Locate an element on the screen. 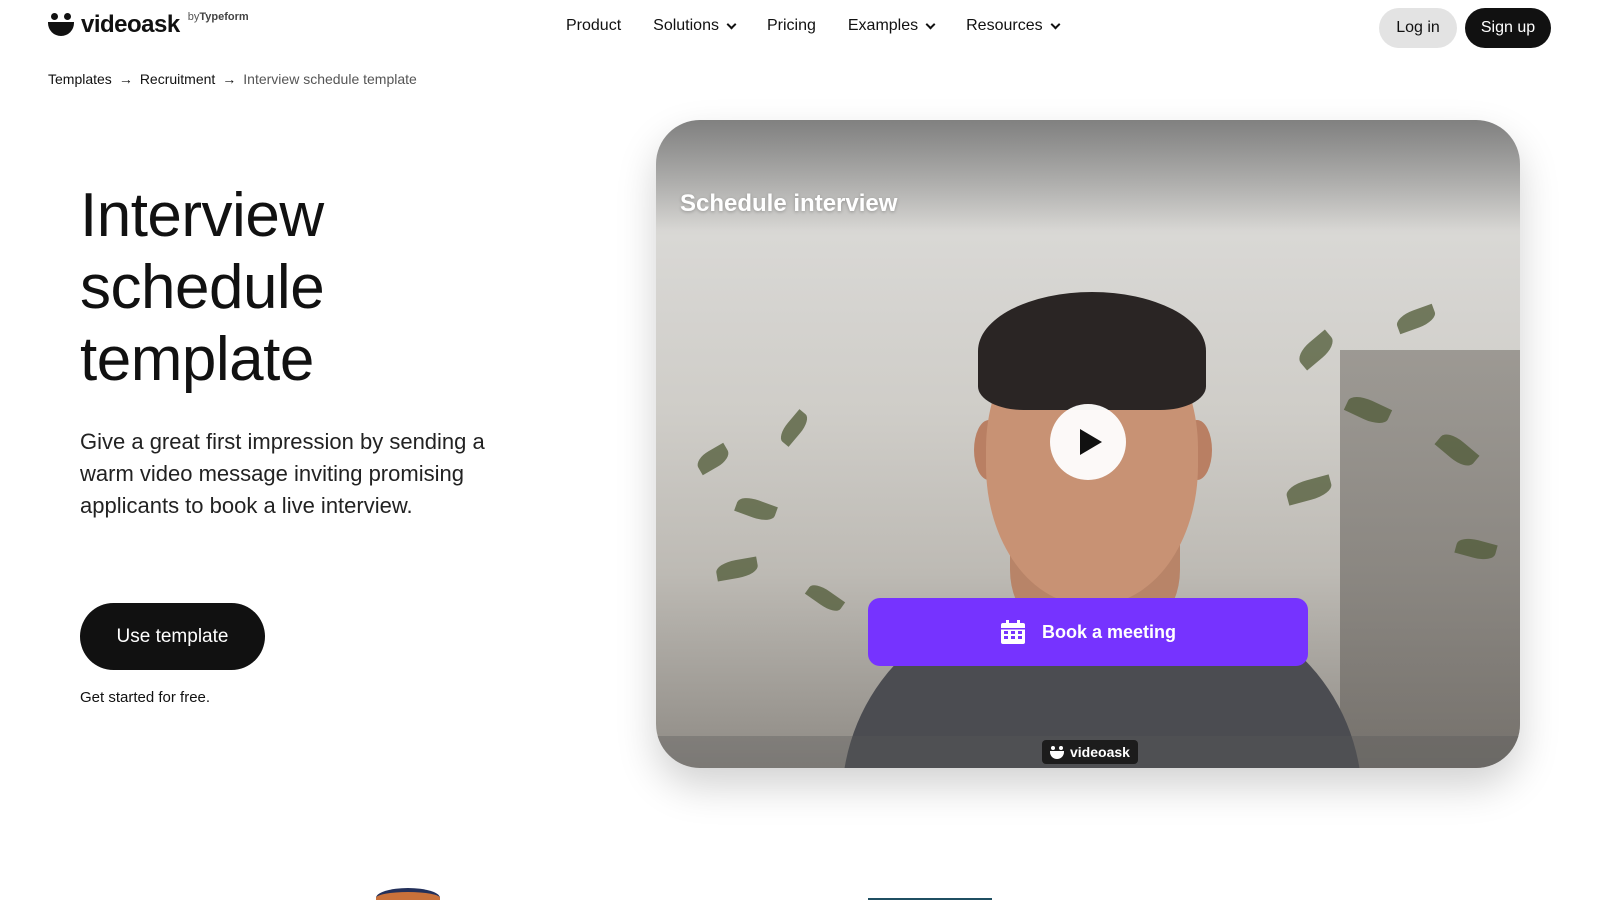  play-button is located at coordinates (1088, 442).